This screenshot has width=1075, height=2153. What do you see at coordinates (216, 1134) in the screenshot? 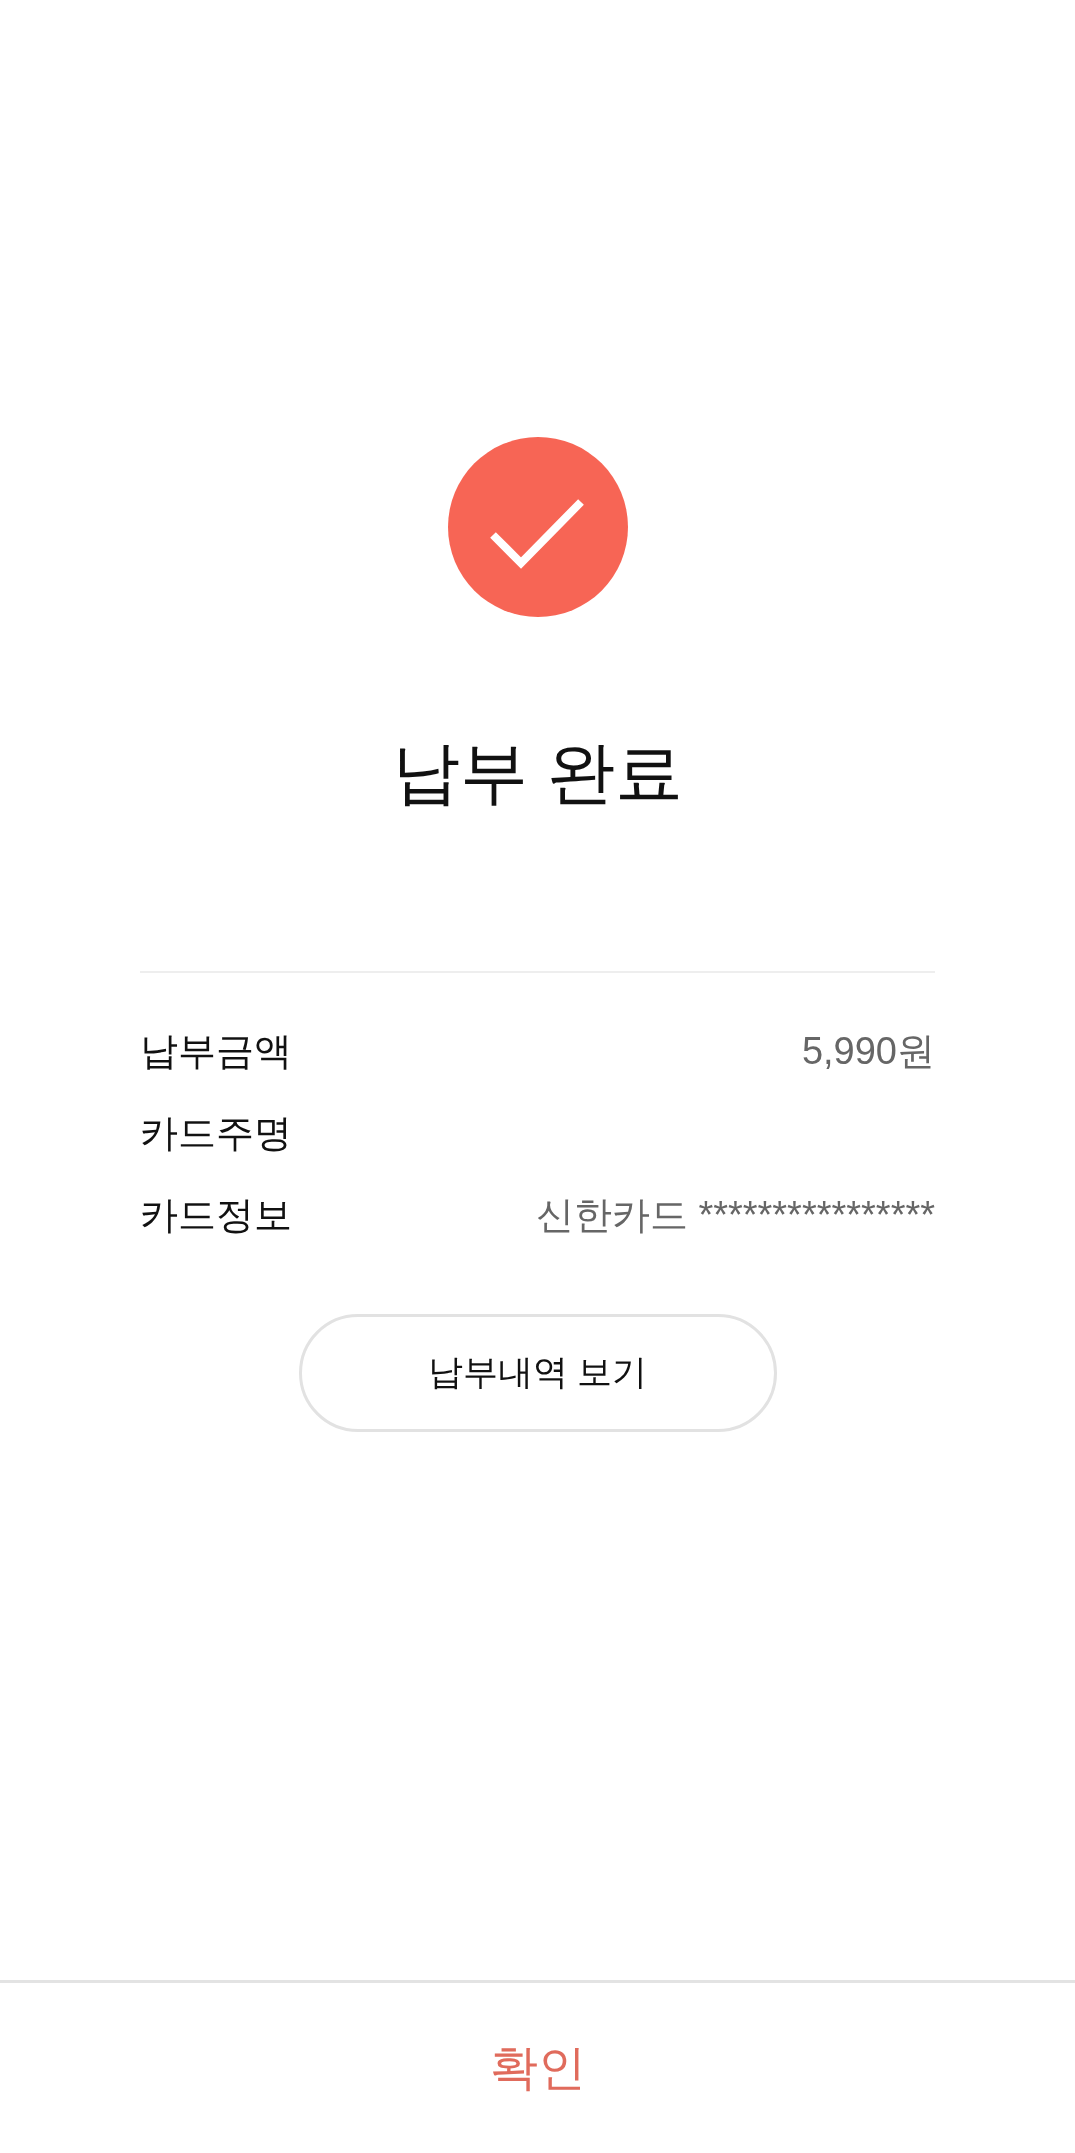
I see `detail-label: 카드주명` at bounding box center [216, 1134].